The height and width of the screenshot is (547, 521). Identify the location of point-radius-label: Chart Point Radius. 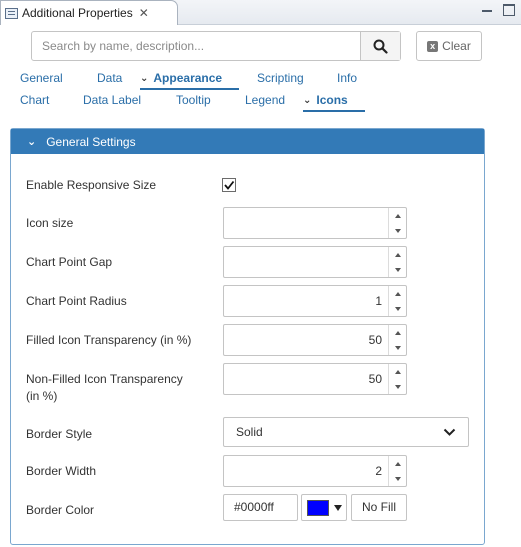
(76, 301).